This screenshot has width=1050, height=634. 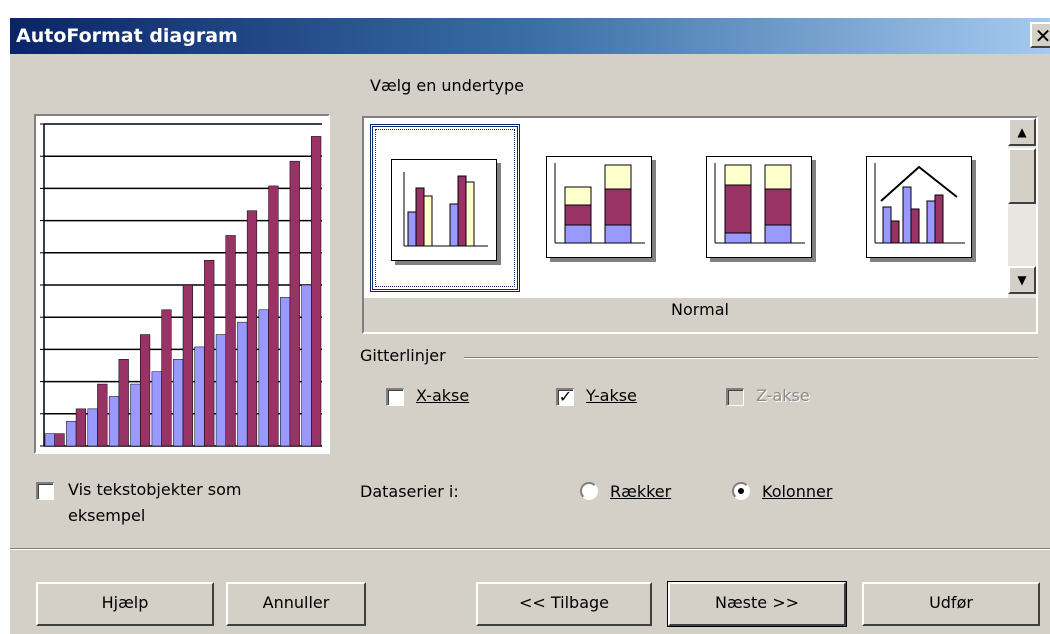 I want to click on dialog-title: AutoFormat diagram, so click(x=127, y=36).